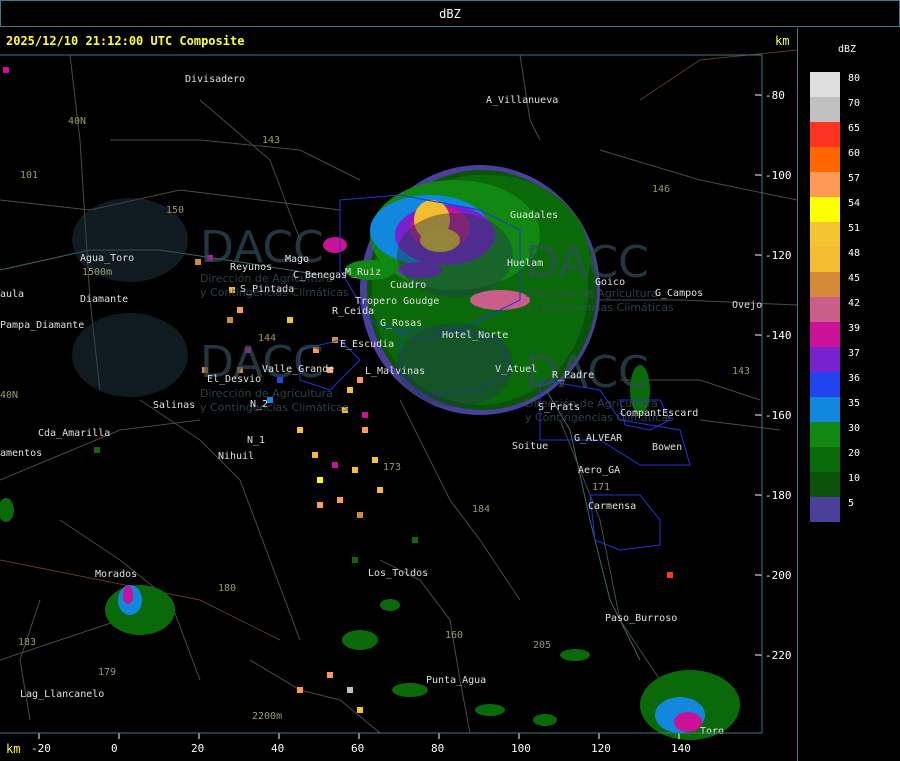 The width and height of the screenshot is (900, 761). Describe the element at coordinates (215, 79) in the screenshot. I see `place-label: Divisadero` at that location.